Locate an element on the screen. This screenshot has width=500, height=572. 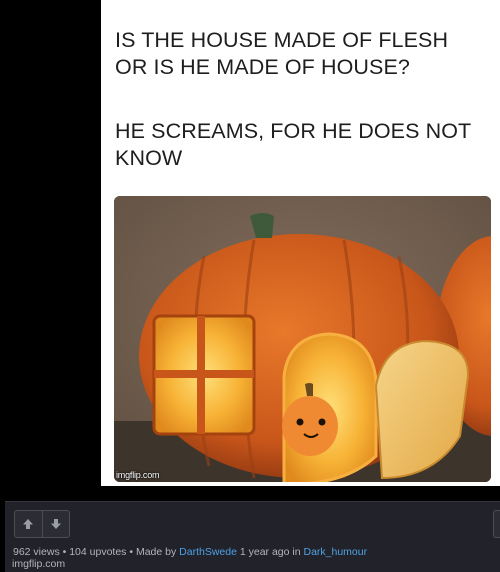
caption-line: HE SCREAMS, FOR HE DOES NOT is located at coordinates (293, 131).